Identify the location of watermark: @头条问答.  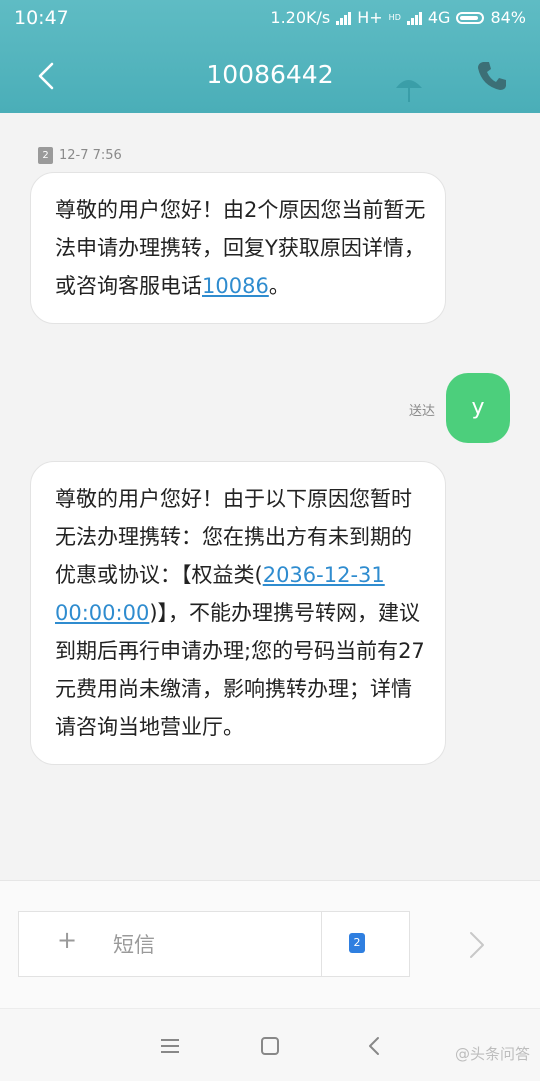
(492, 1054).